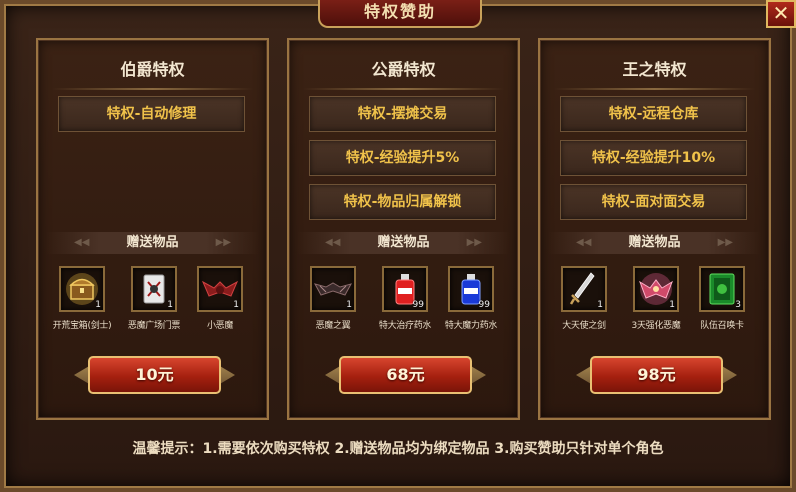  I want to click on gift-item: 1 恶魔广场门票, so click(154, 298).